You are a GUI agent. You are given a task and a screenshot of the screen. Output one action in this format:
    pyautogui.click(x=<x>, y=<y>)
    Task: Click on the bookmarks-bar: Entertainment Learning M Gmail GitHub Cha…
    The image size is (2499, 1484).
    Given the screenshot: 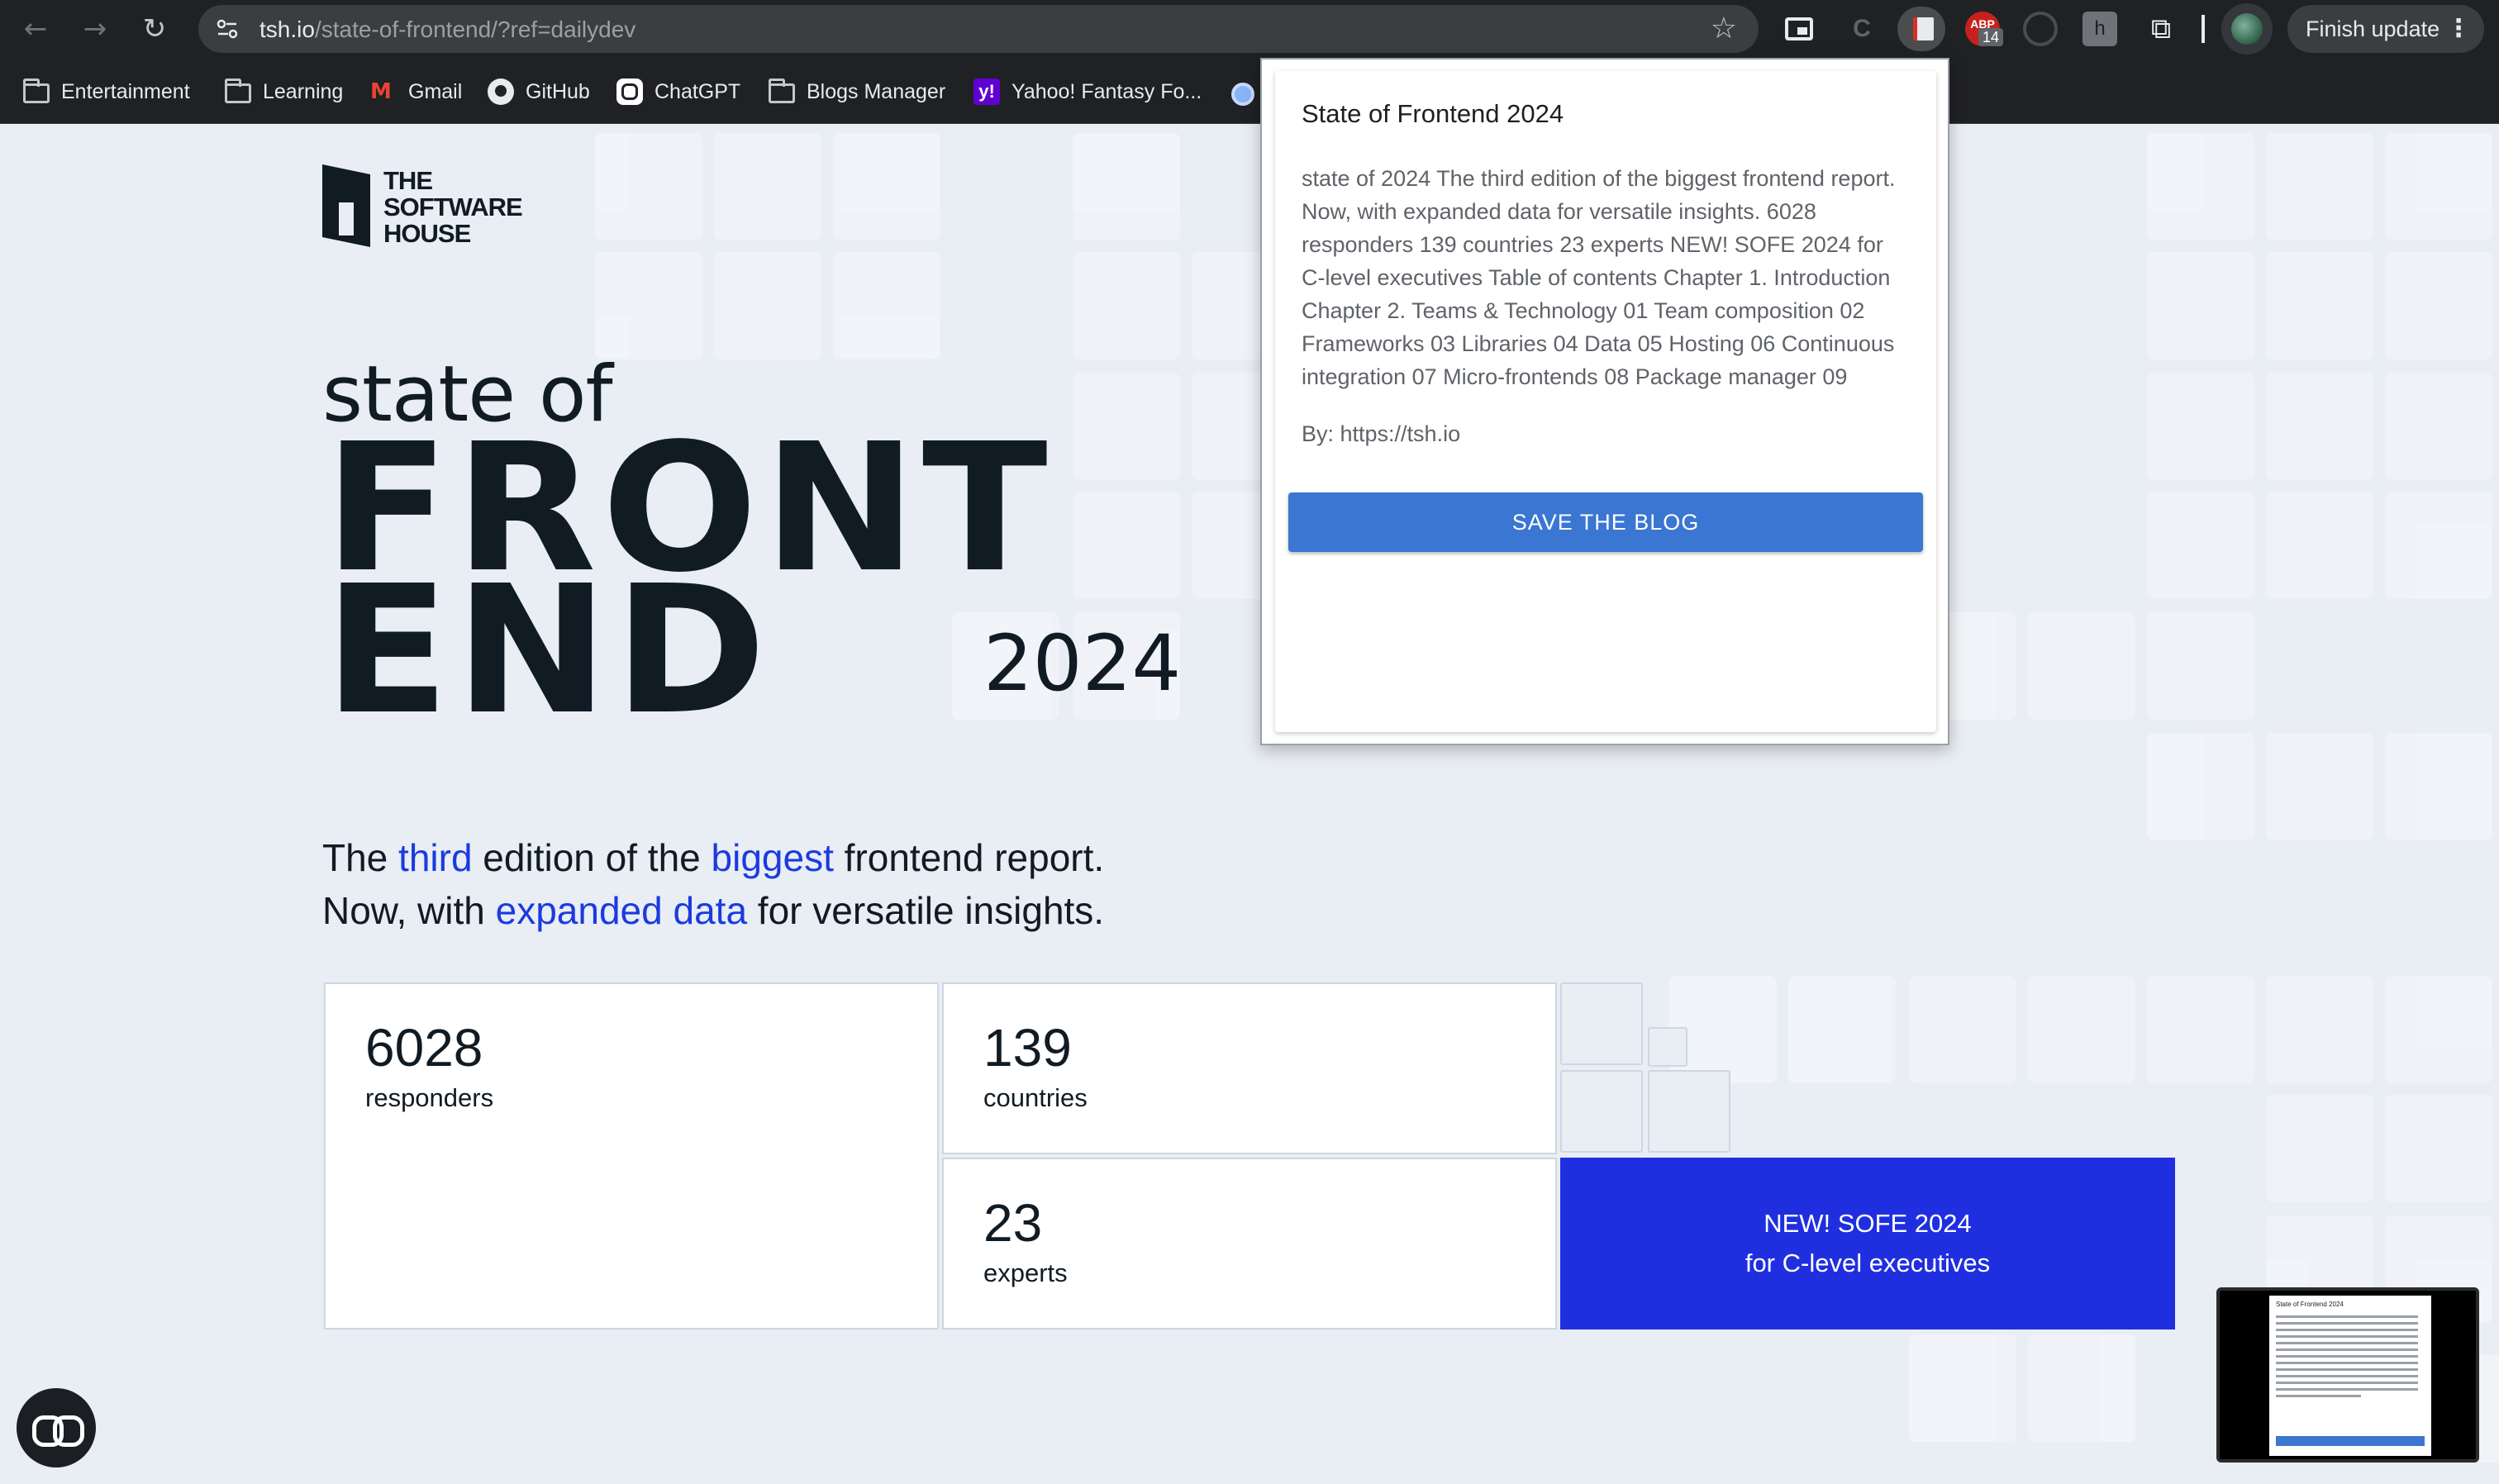 What is the action you would take?
    pyautogui.click(x=1249, y=91)
    